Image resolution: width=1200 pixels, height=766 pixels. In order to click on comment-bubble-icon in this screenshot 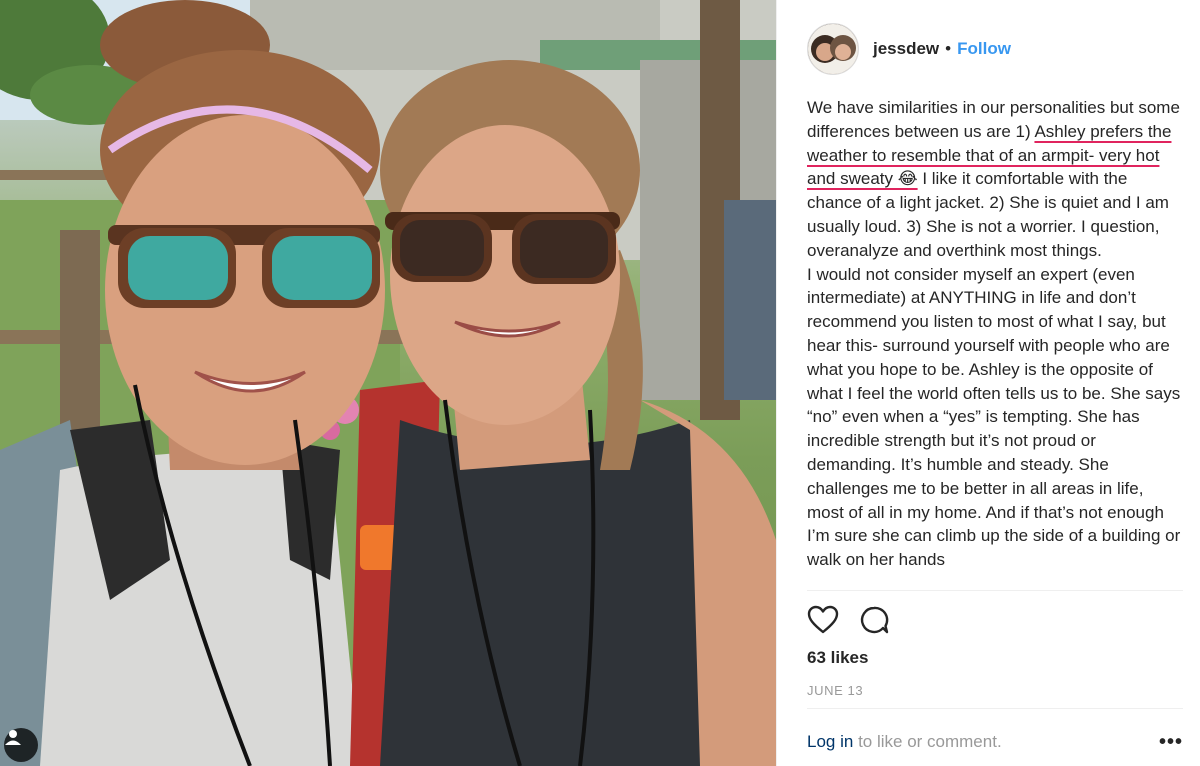, I will do `click(874, 619)`.